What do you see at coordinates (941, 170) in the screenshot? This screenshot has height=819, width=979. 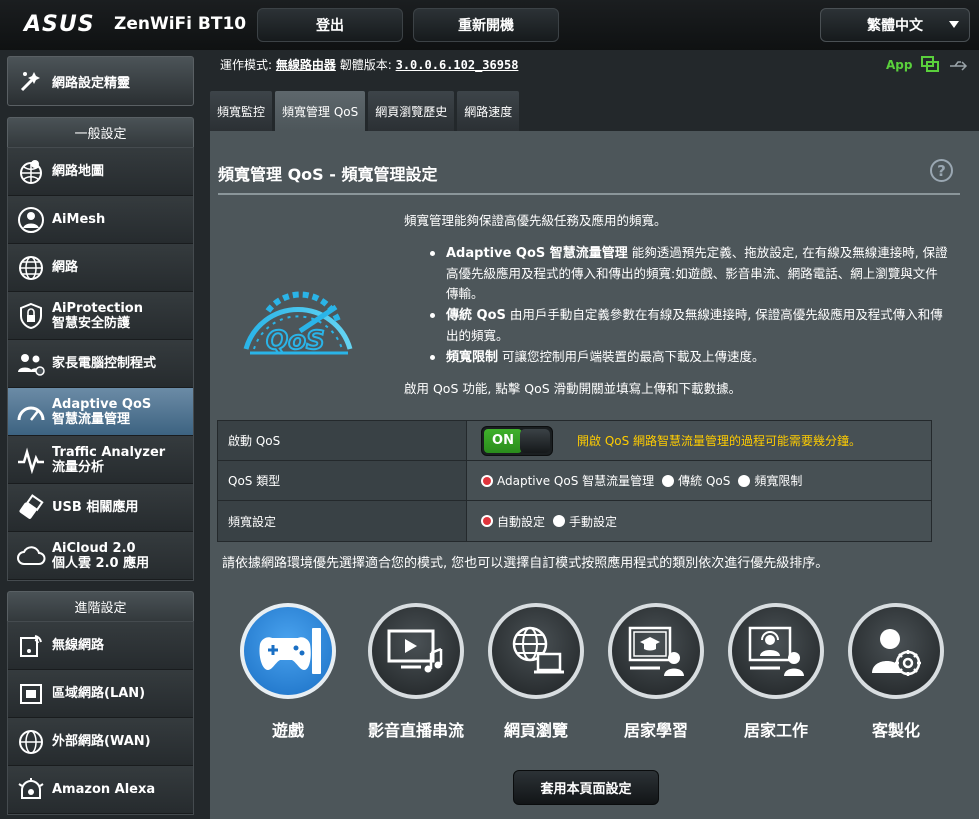 I see `help-icon: ?` at bounding box center [941, 170].